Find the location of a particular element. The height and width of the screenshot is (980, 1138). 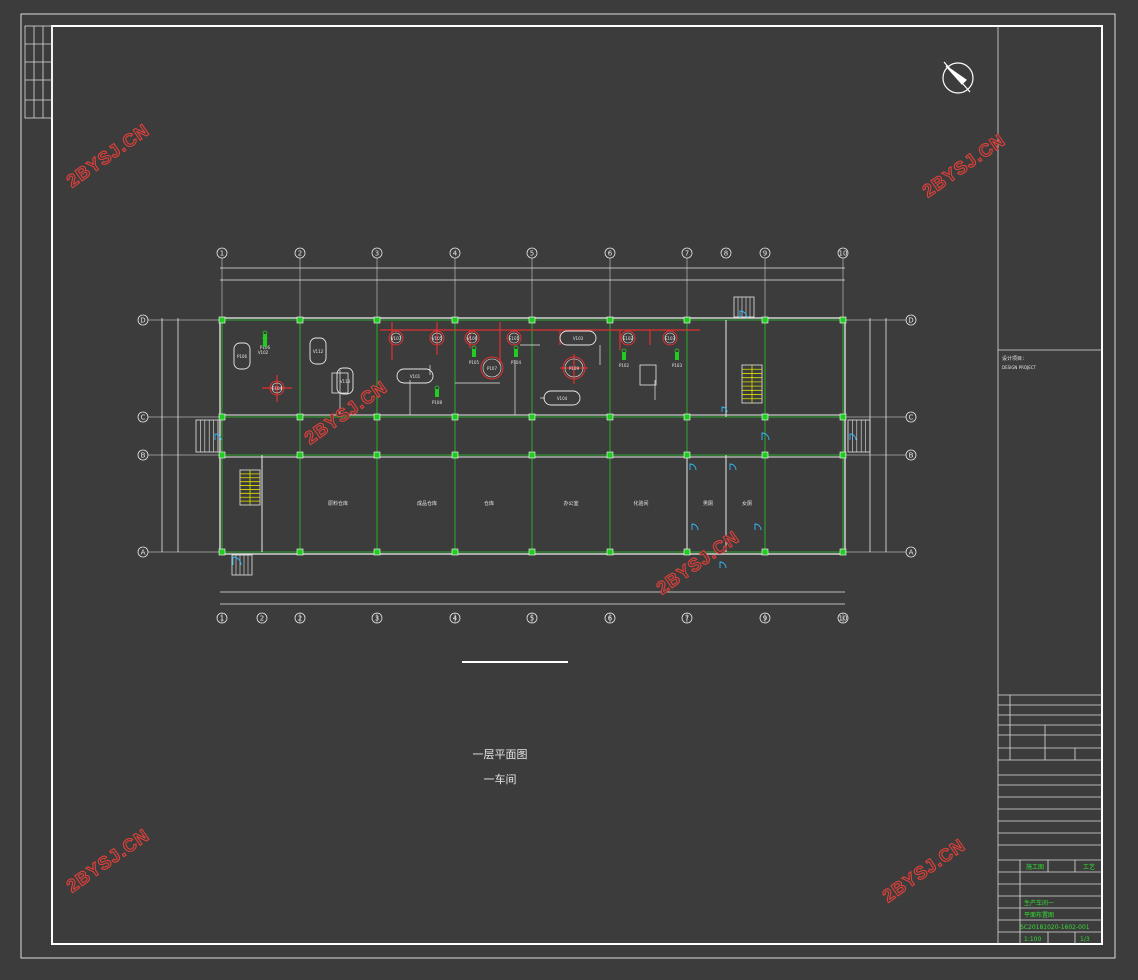

equipment-tag: P104 is located at coordinates (516, 362).